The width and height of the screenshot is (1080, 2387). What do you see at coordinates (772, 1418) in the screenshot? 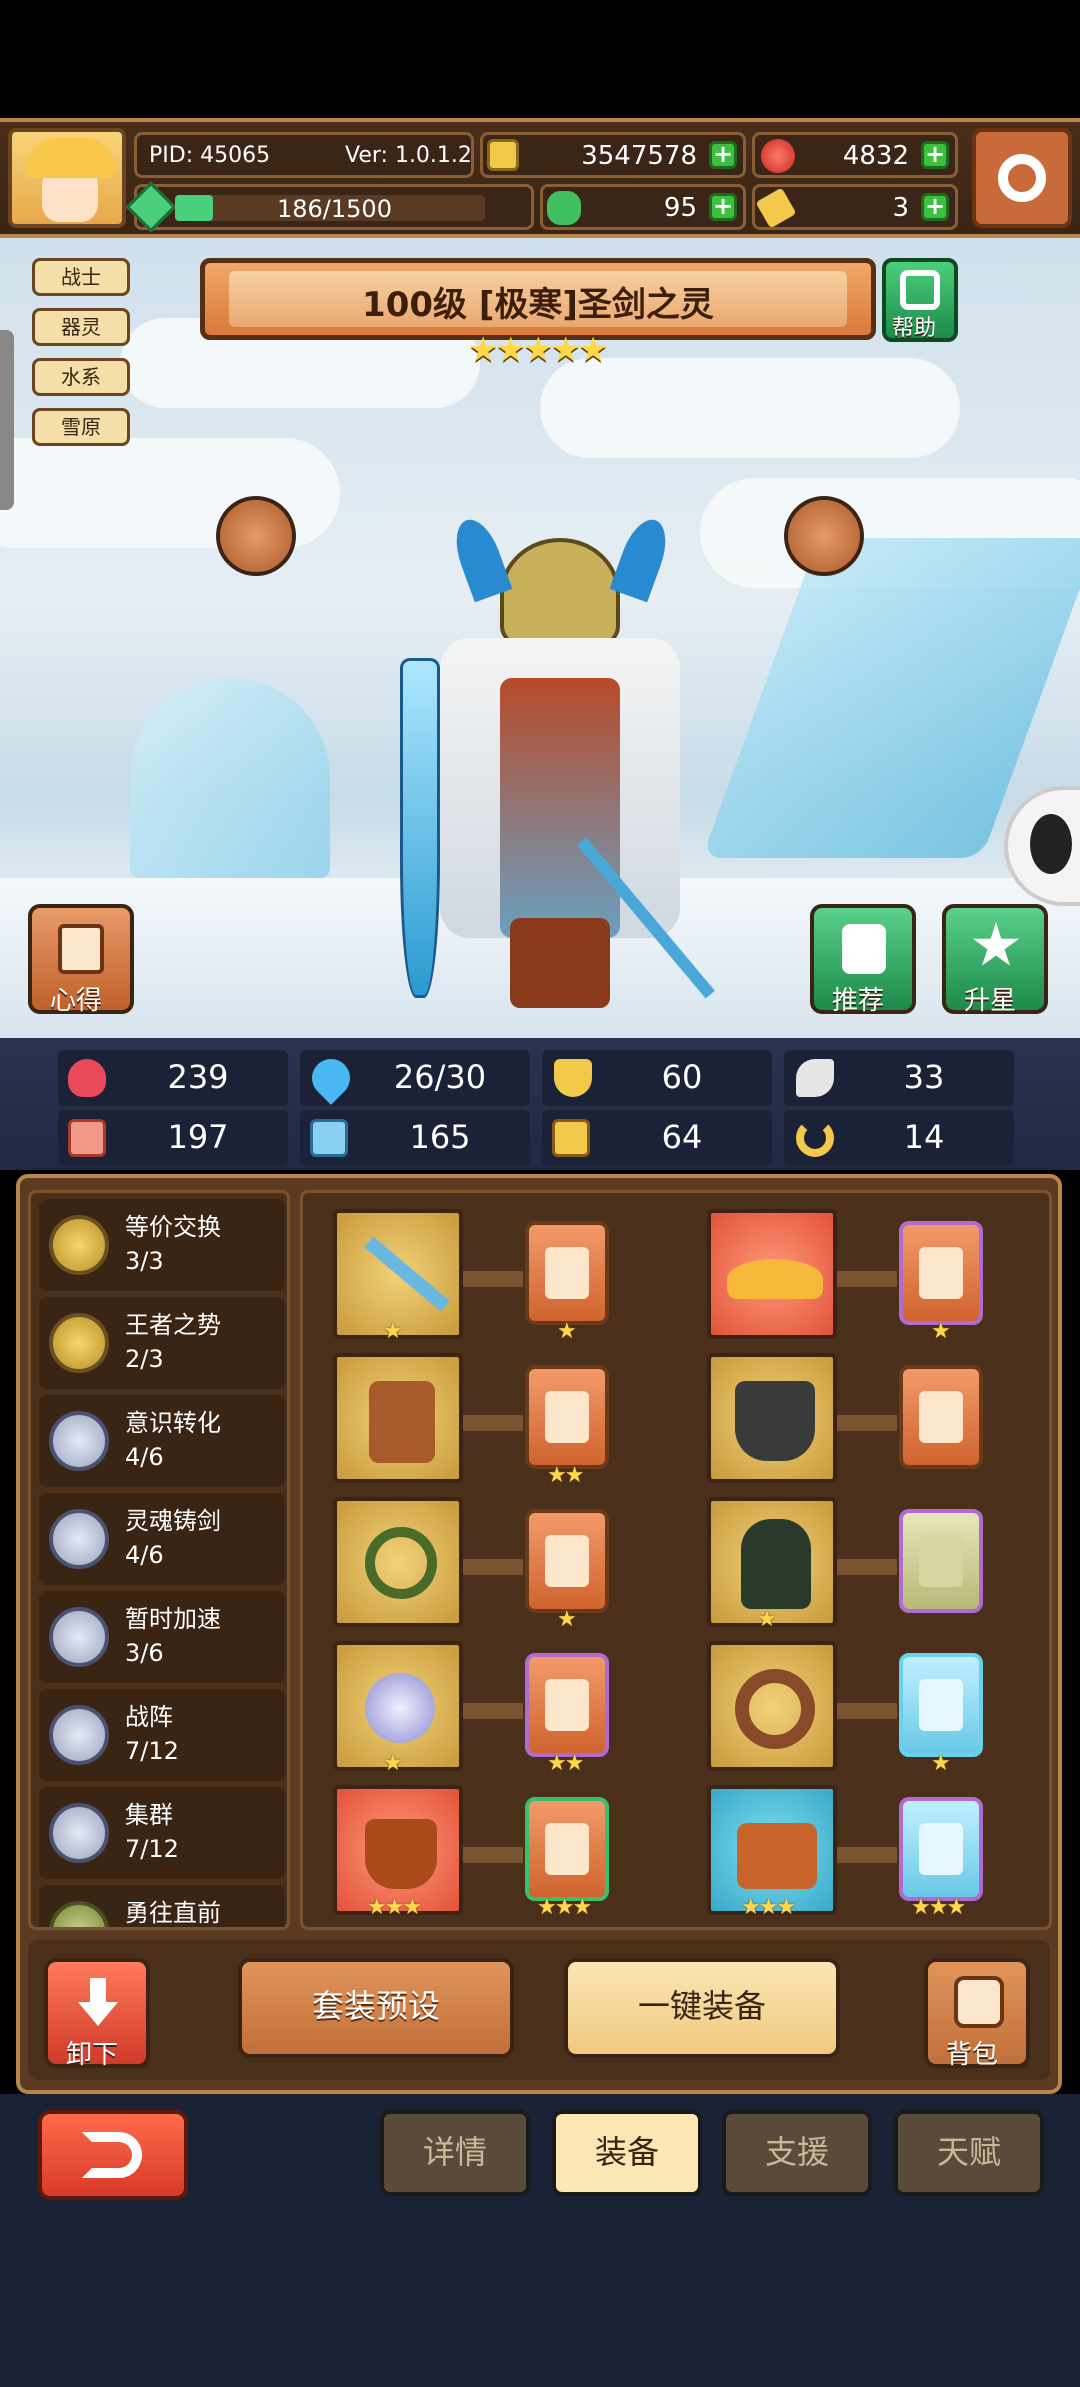
I see `equipment-slot-cloak` at bounding box center [772, 1418].